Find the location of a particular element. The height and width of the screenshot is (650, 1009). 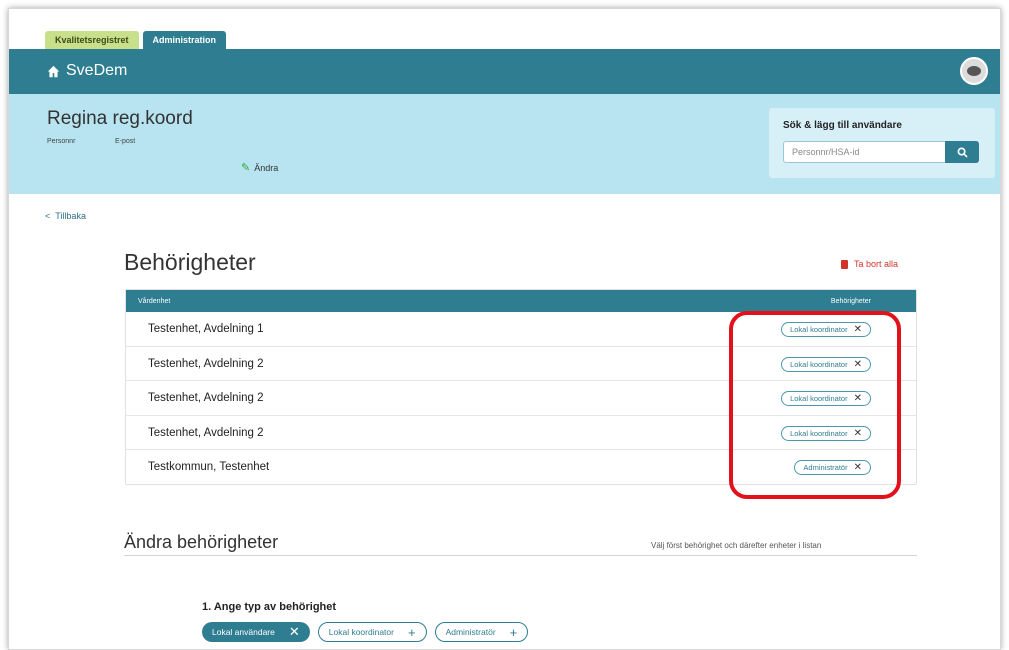

top-tabs: Kvalitetsregistret Administration is located at coordinates (136, 40).